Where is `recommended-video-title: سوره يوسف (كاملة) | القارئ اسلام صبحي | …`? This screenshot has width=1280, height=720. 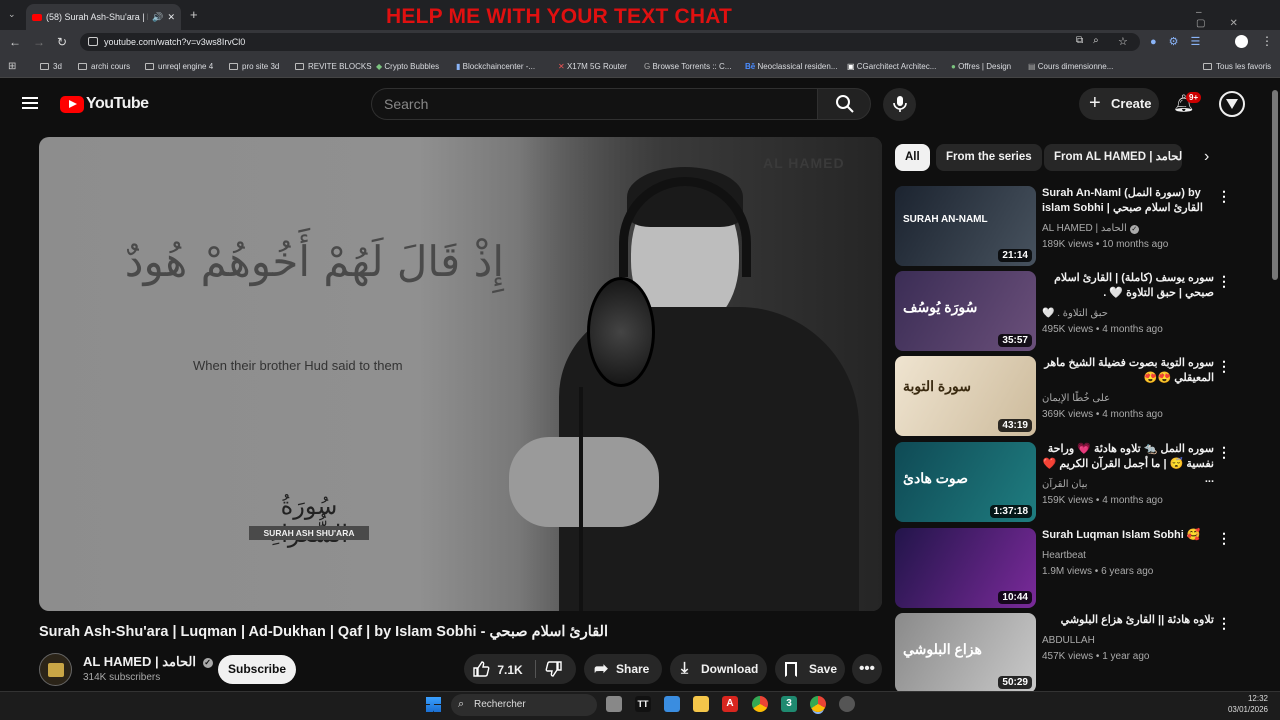
recommended-video-title: سوره يوسف (كاملة) | القارئ اسلام صبحي | … is located at coordinates (1128, 286).